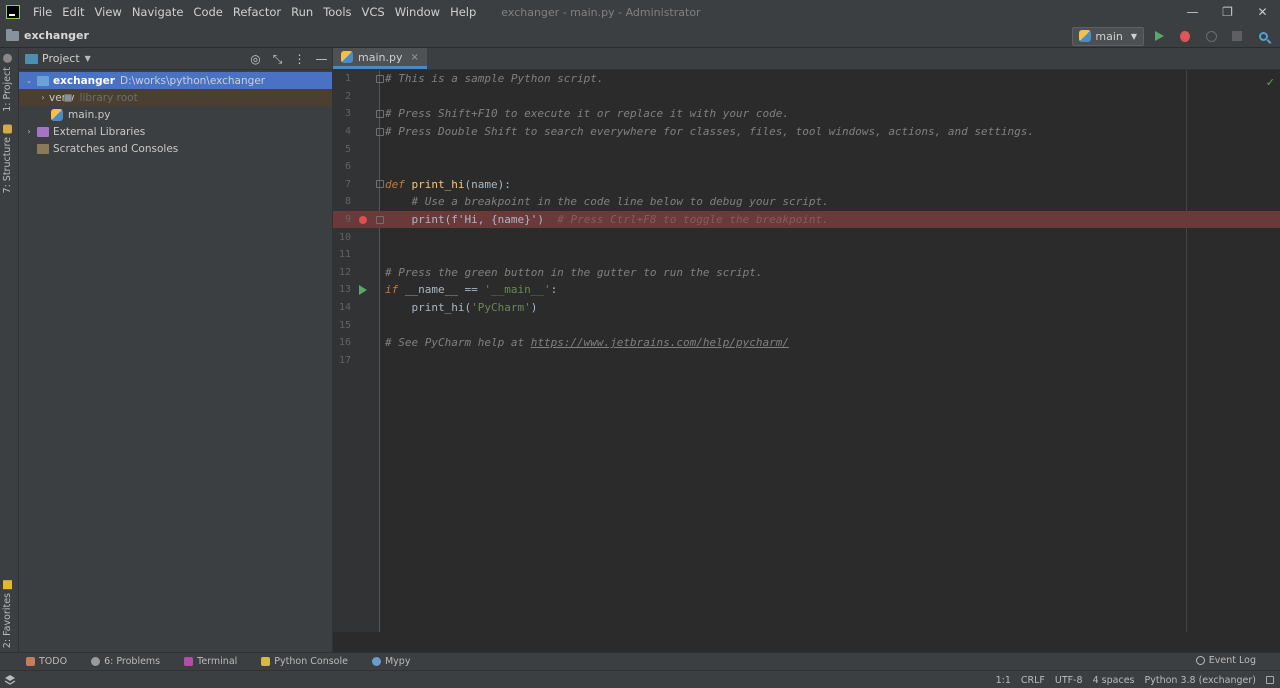  I want to click on code-line: 10, so click(806, 237).